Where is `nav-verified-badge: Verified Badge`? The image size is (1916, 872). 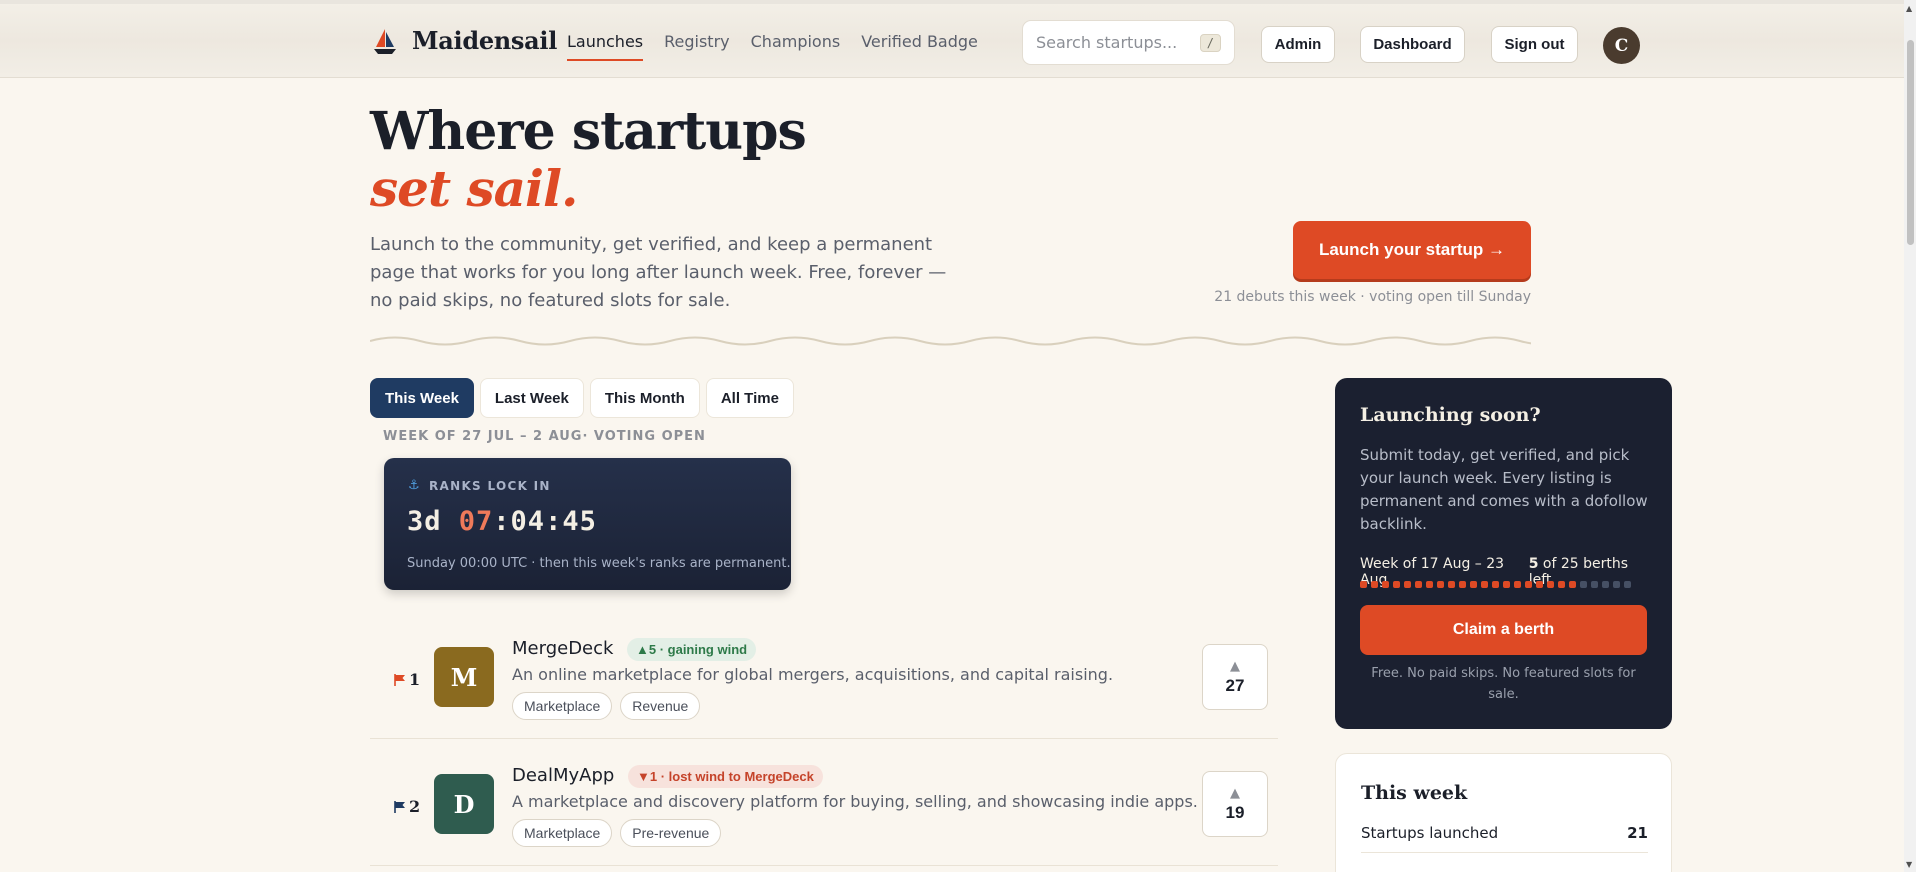
nav-verified-badge: Verified Badge is located at coordinates (919, 46).